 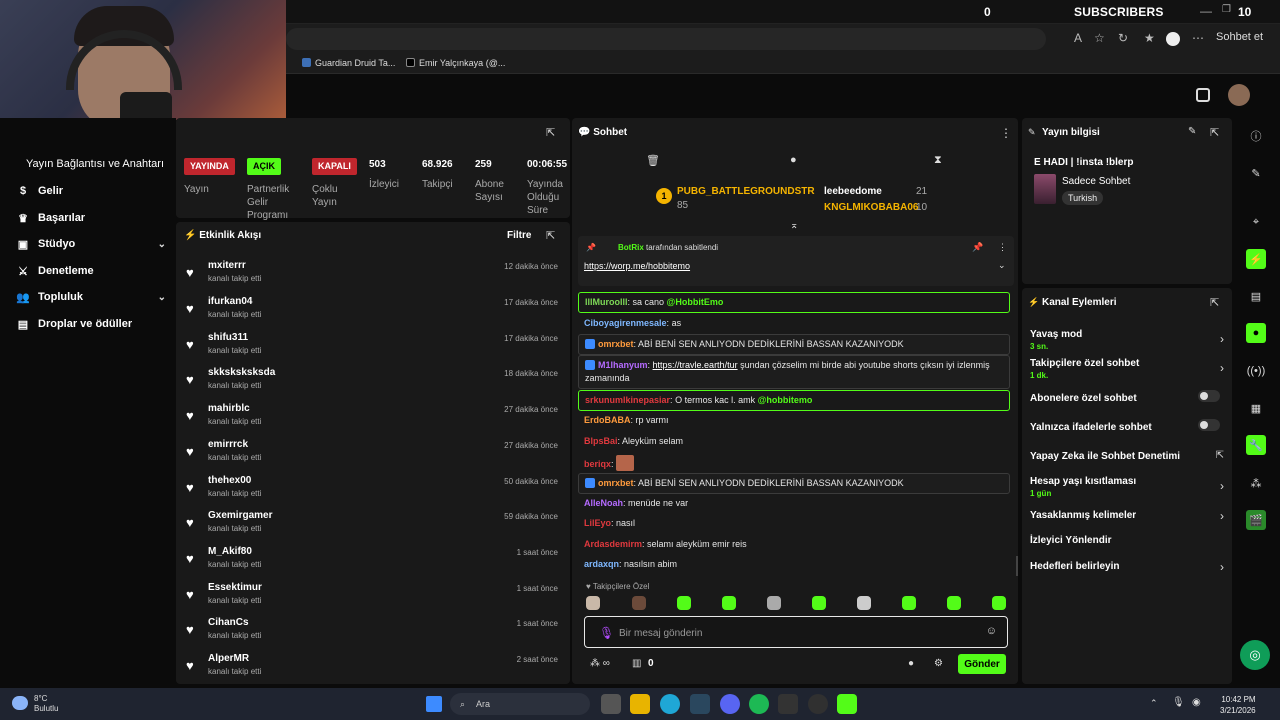 What do you see at coordinates (95, 164) in the screenshot?
I see `stream-key-item: Yayın Bağlantısı ve Anahtarı` at bounding box center [95, 164].